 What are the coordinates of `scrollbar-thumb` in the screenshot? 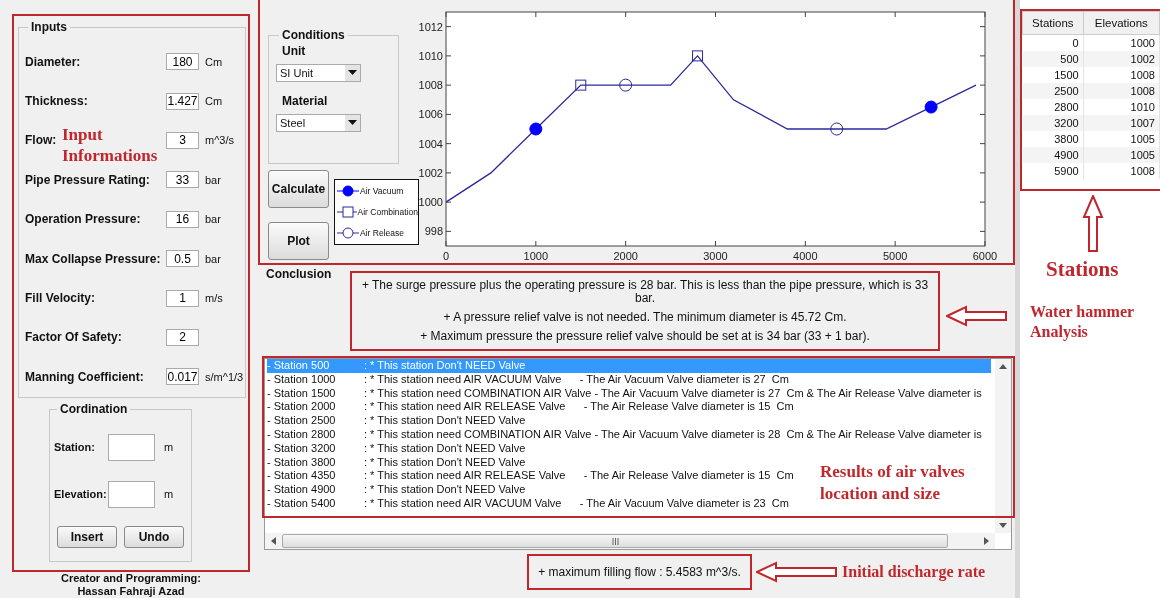 It's located at (615, 541).